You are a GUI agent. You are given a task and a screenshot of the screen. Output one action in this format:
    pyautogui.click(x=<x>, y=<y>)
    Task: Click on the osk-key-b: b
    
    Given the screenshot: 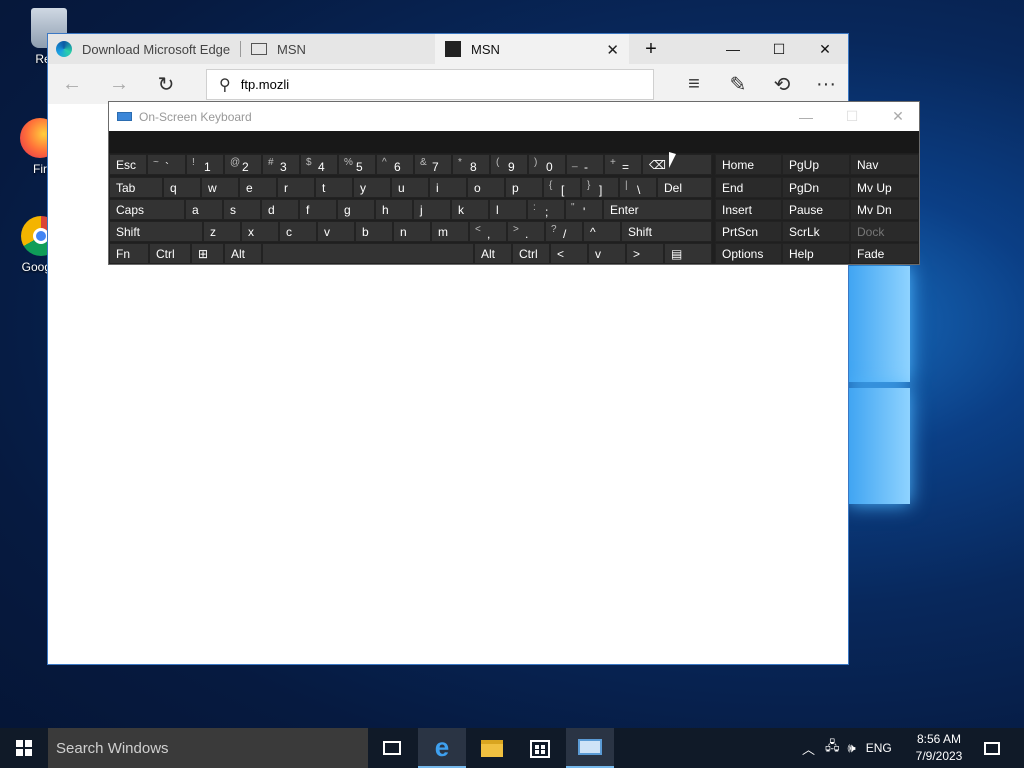 What is the action you would take?
    pyautogui.click(x=374, y=231)
    